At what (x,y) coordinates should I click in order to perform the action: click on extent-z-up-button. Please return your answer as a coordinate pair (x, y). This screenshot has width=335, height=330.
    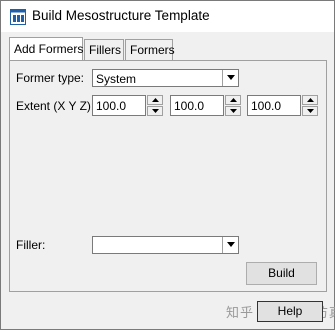
    Looking at the image, I should click on (310, 100).